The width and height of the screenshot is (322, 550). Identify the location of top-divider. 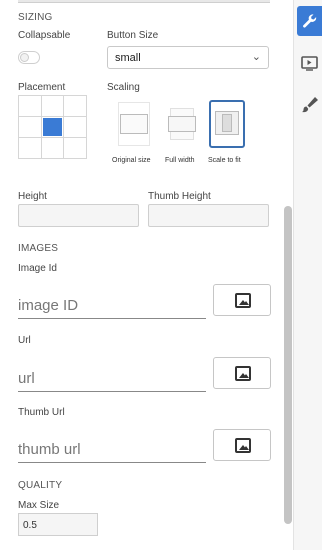
(144, 1).